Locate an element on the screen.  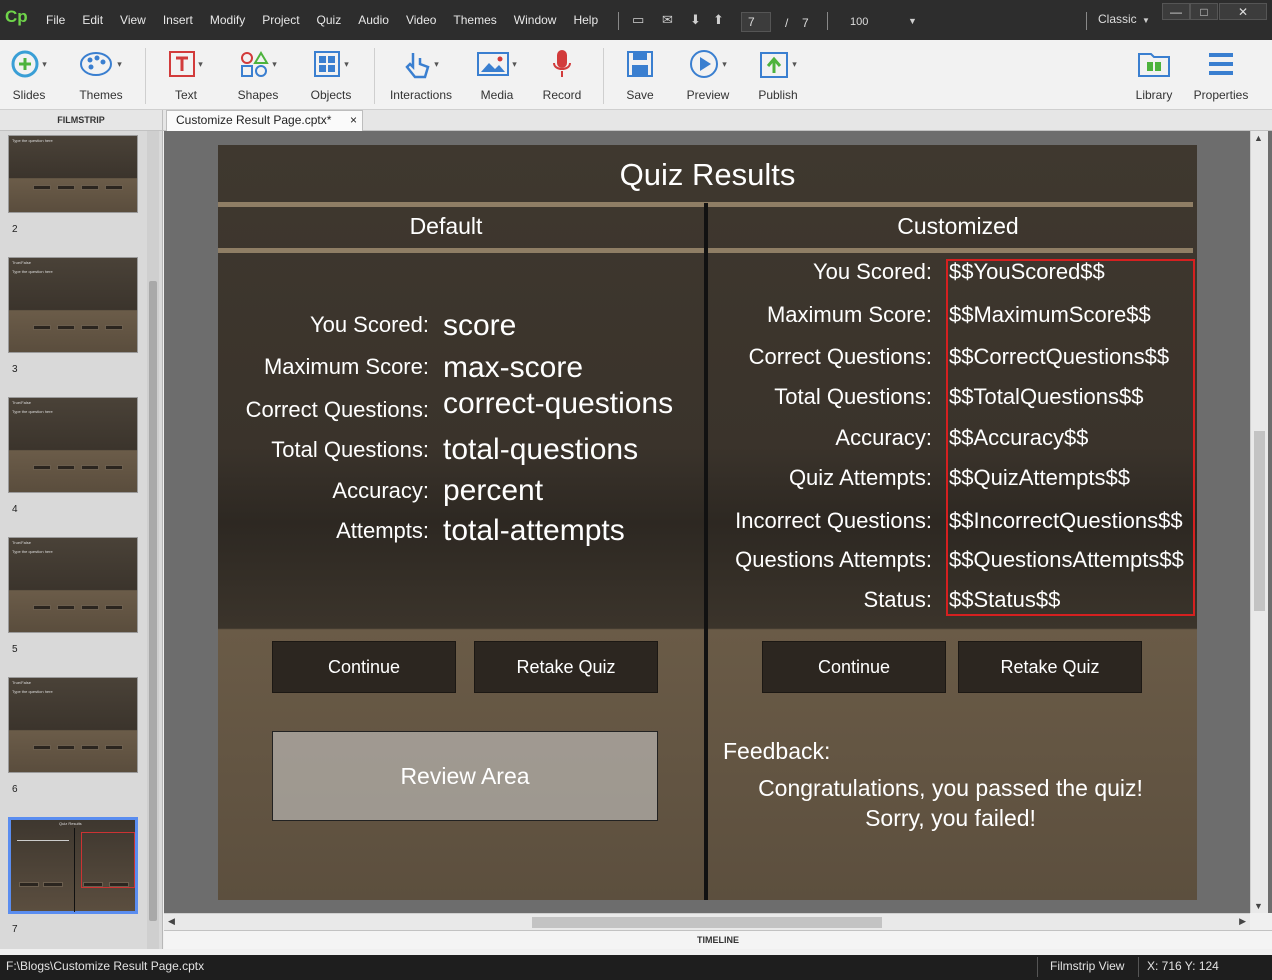
menu-edit: Edit is located at coordinates (92, 20).